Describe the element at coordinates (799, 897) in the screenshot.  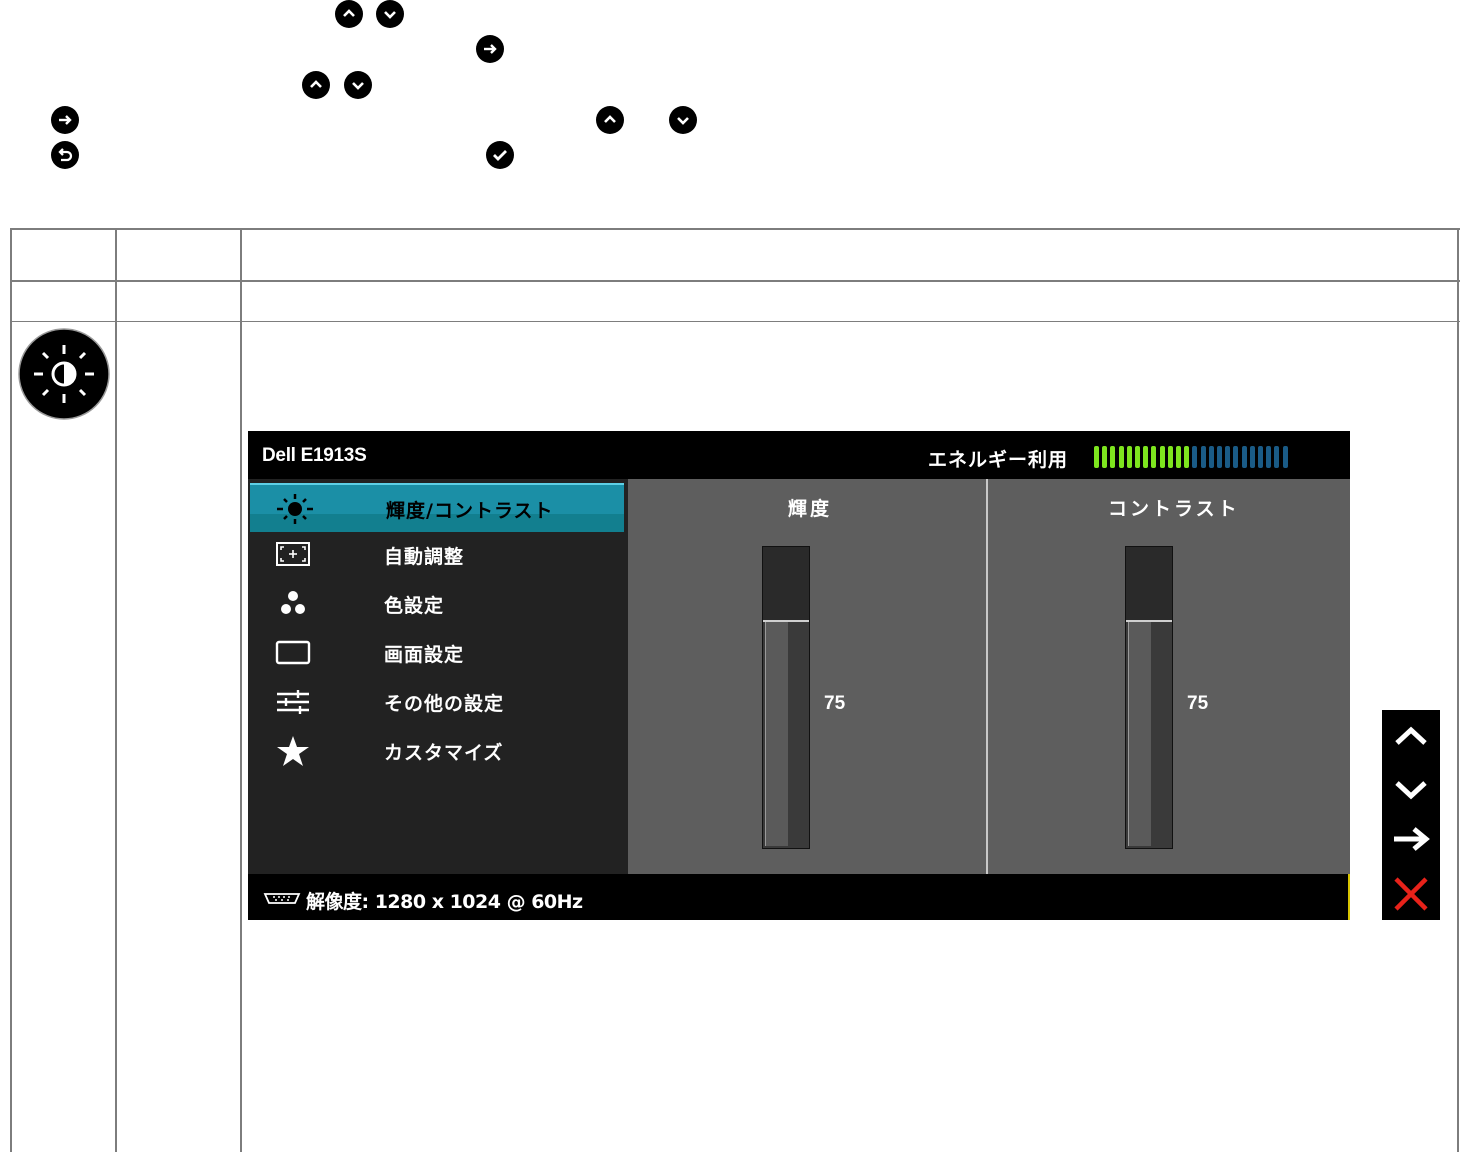
I see `osd-status-bar: 解像度: 1280 x 1024 @ 60Hz` at that location.